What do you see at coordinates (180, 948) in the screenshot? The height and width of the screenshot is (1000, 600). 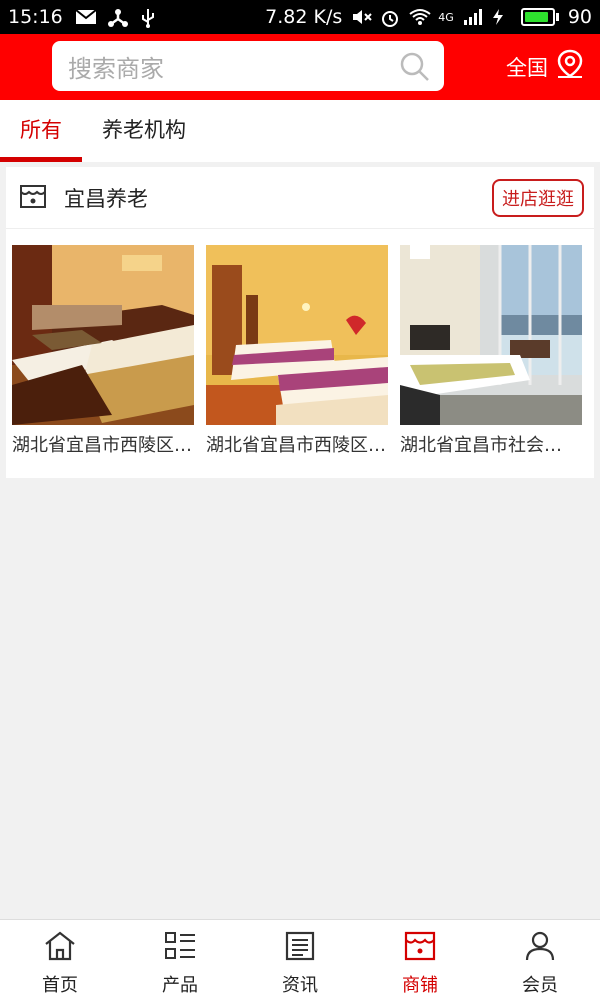 I see `grid-list-icon` at bounding box center [180, 948].